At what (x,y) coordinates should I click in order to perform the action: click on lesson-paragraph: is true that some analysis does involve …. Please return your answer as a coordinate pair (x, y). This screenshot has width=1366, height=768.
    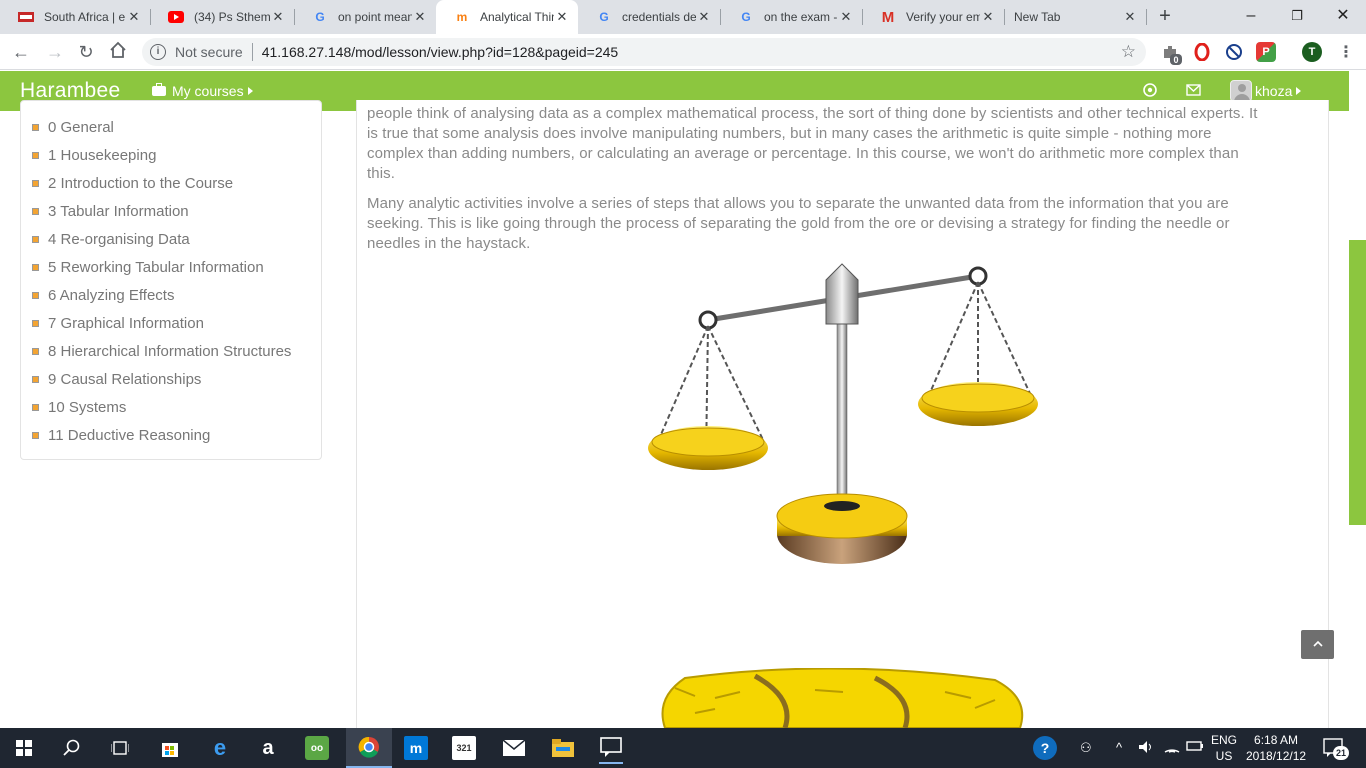
    Looking at the image, I should click on (832, 134).